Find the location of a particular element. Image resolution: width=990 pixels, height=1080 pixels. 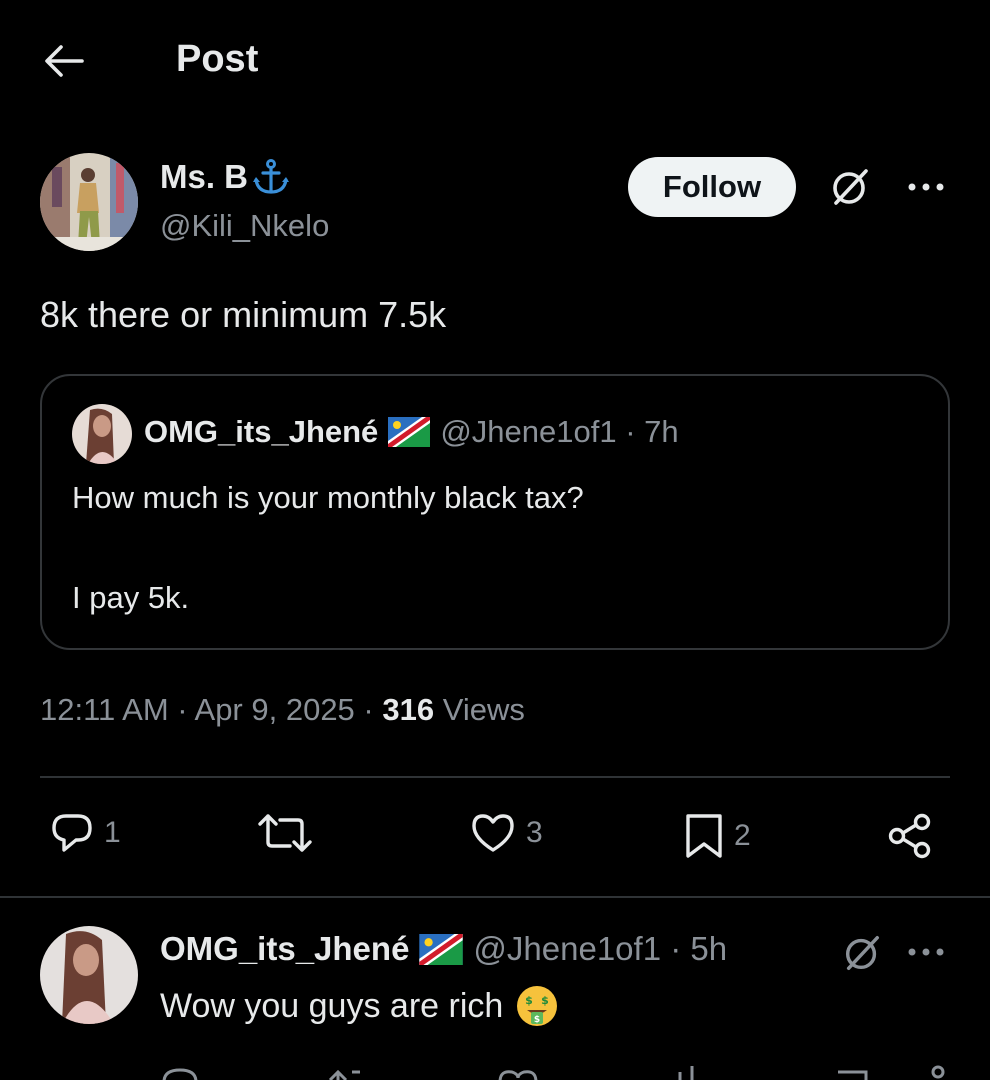

bookmark-icon is located at coordinates (704, 836).